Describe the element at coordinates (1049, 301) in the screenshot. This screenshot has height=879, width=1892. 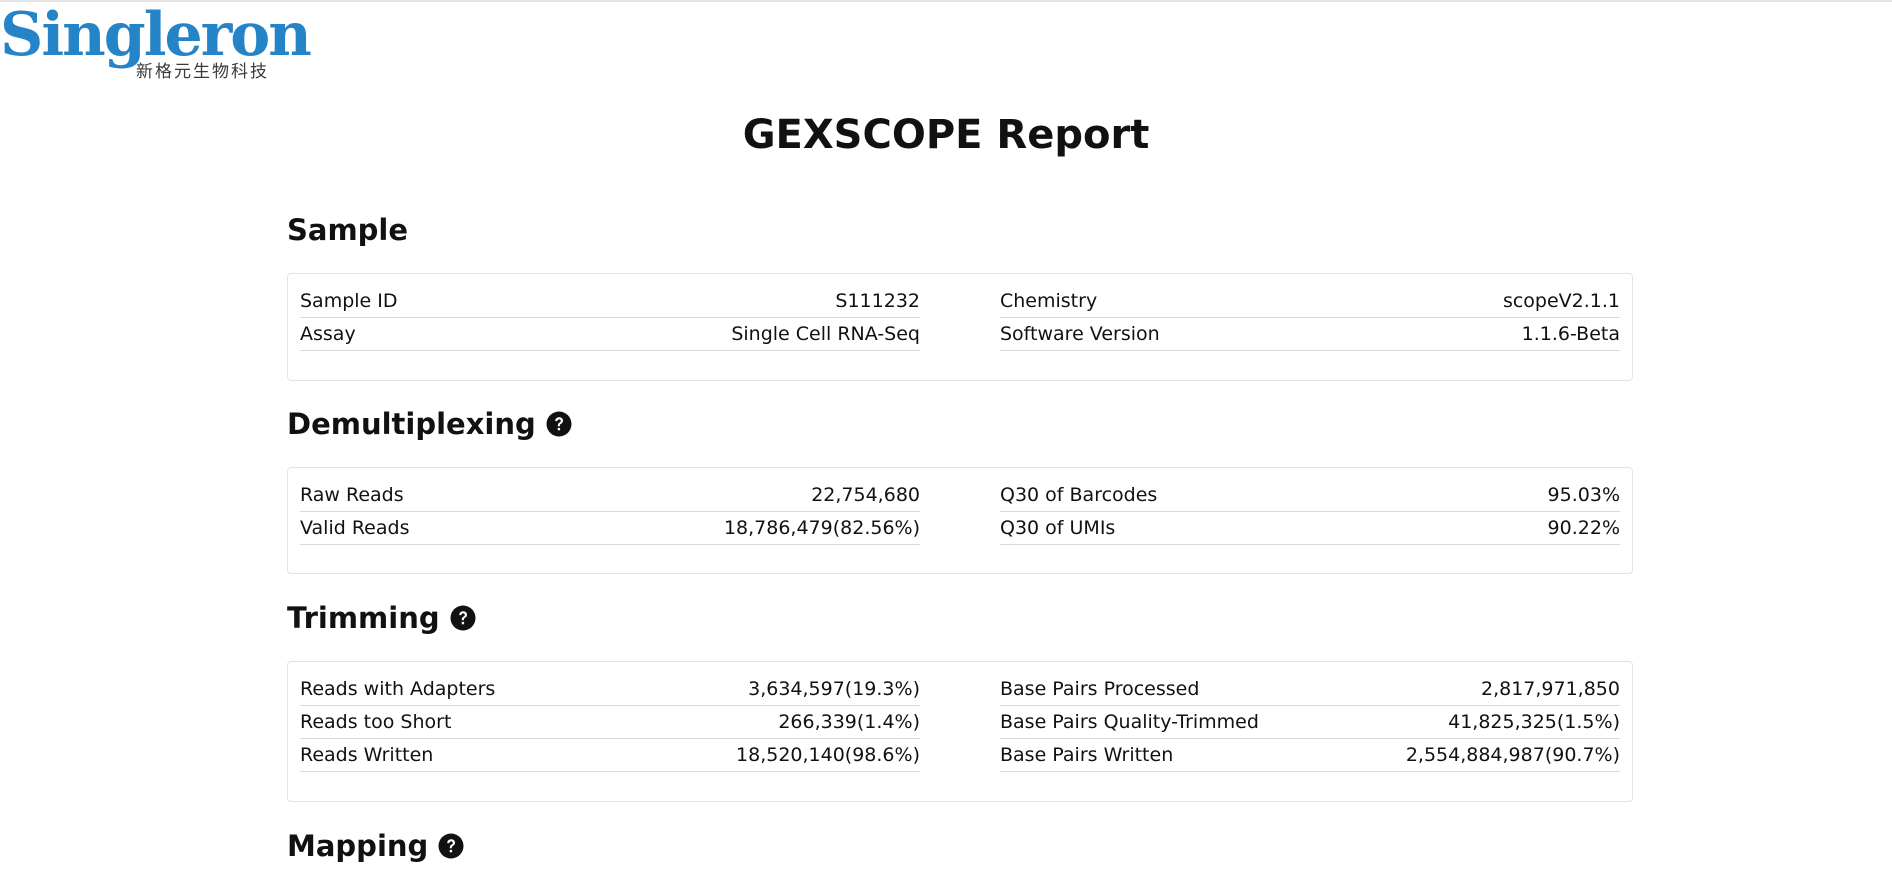
I see `row-label: Chemistry` at that location.